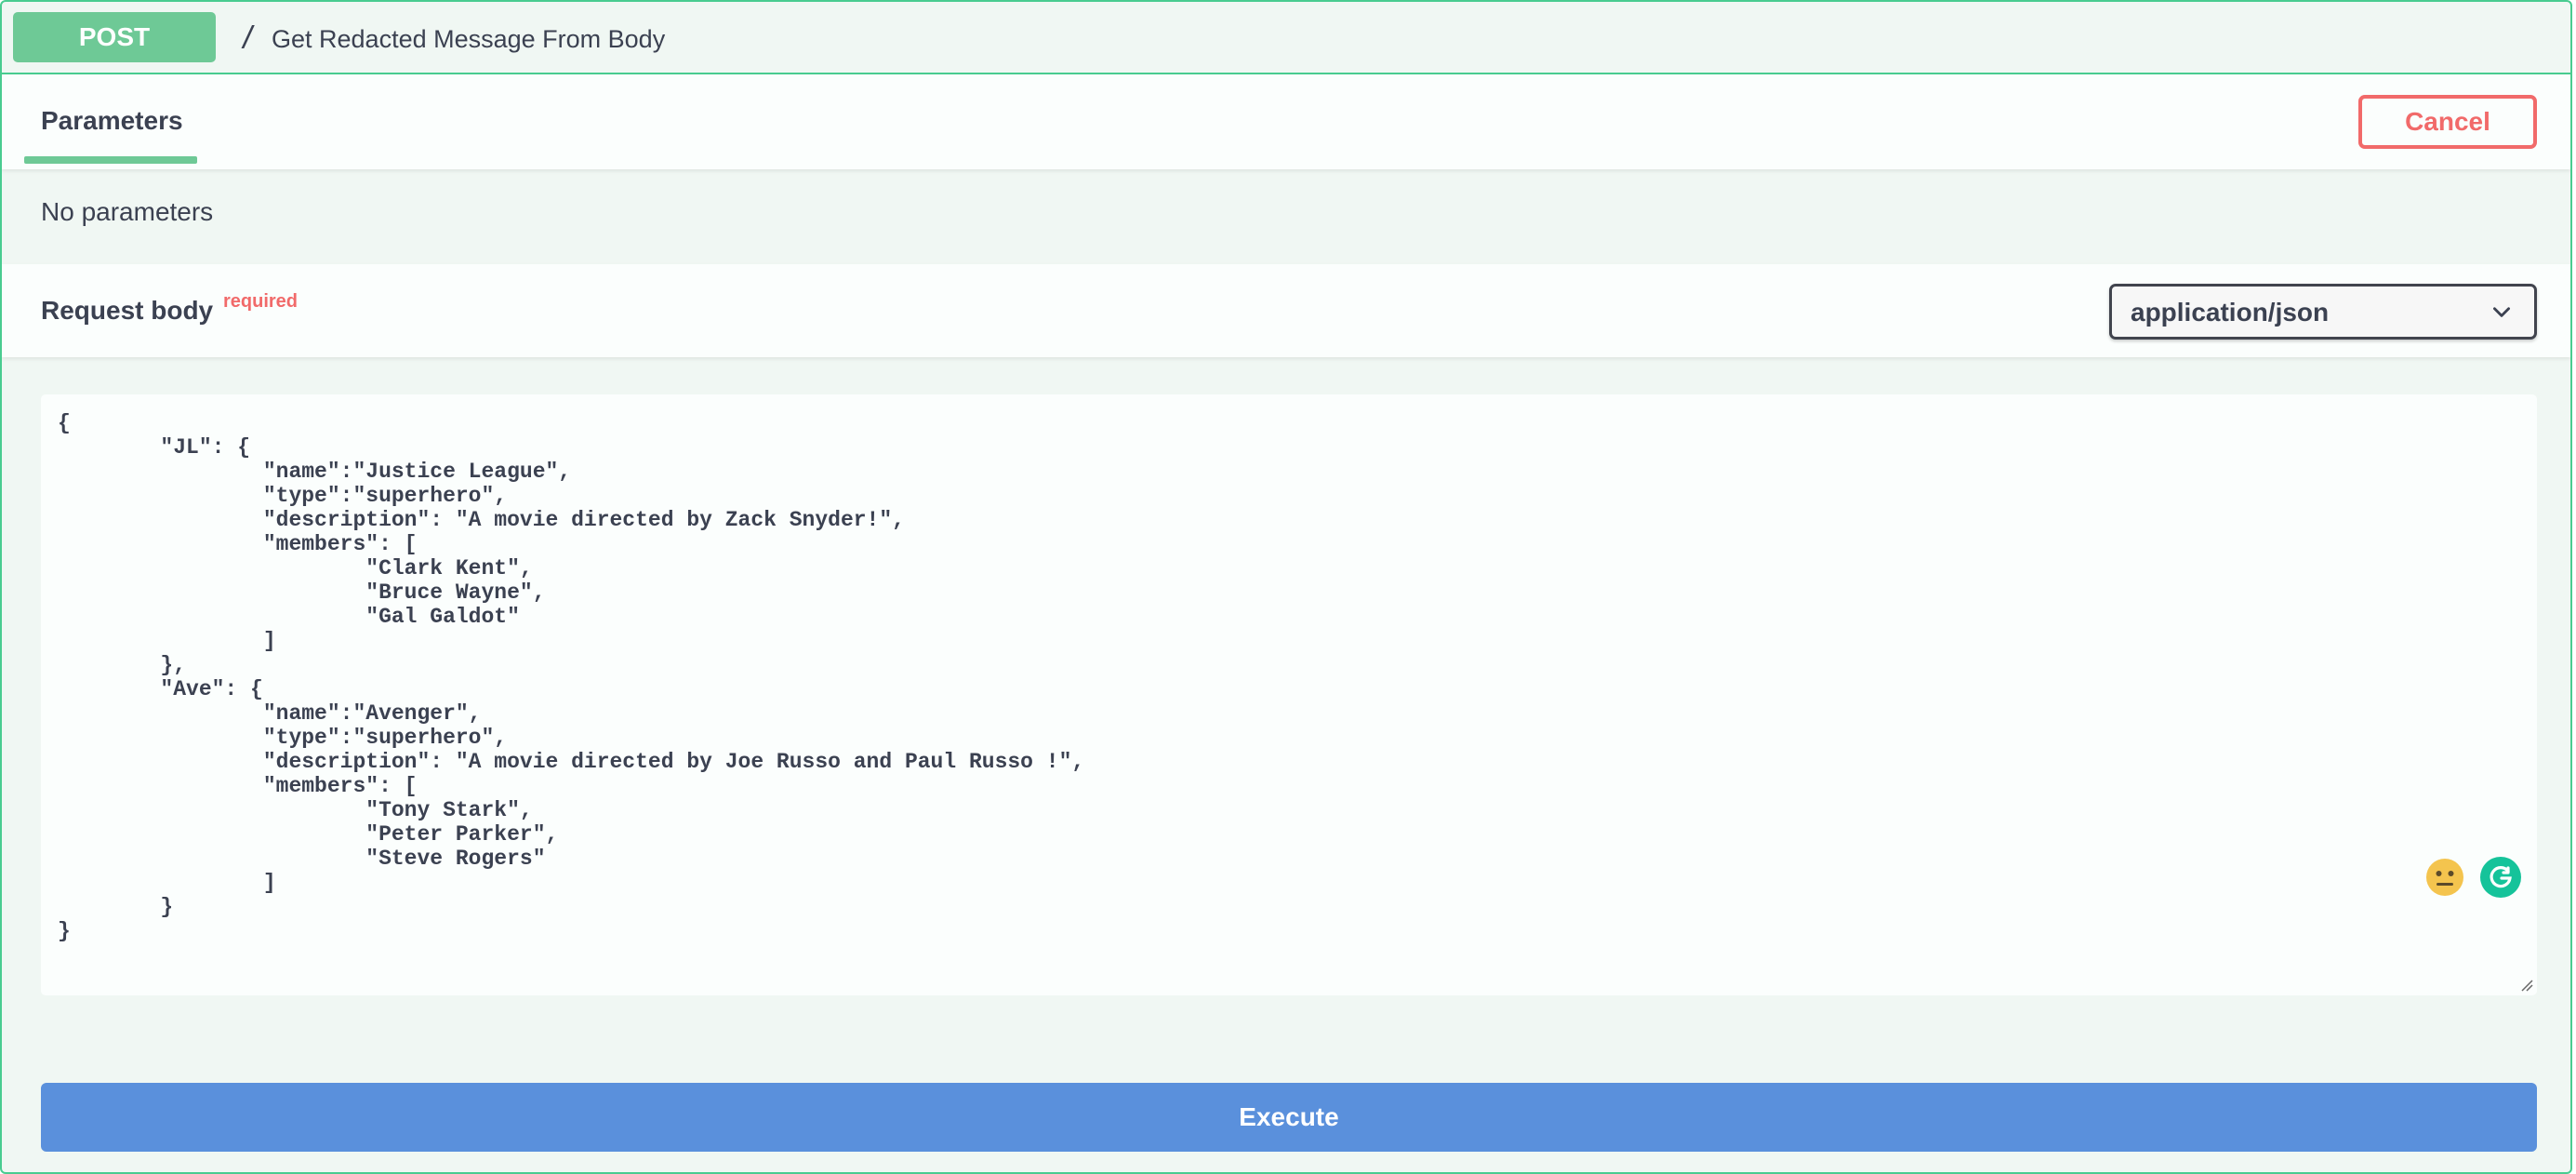 The height and width of the screenshot is (1174, 2576). Describe the element at coordinates (469, 39) in the screenshot. I see `operation-summary-text: Get Redacted Message From Body` at that location.